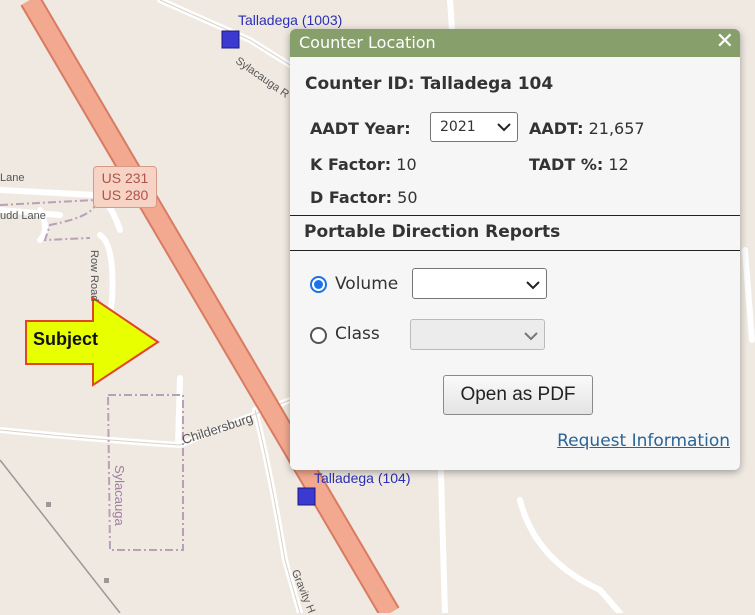 The image size is (755, 615). What do you see at coordinates (94, 276) in the screenshot?
I see `road-label-row-road: Row Road` at bounding box center [94, 276].